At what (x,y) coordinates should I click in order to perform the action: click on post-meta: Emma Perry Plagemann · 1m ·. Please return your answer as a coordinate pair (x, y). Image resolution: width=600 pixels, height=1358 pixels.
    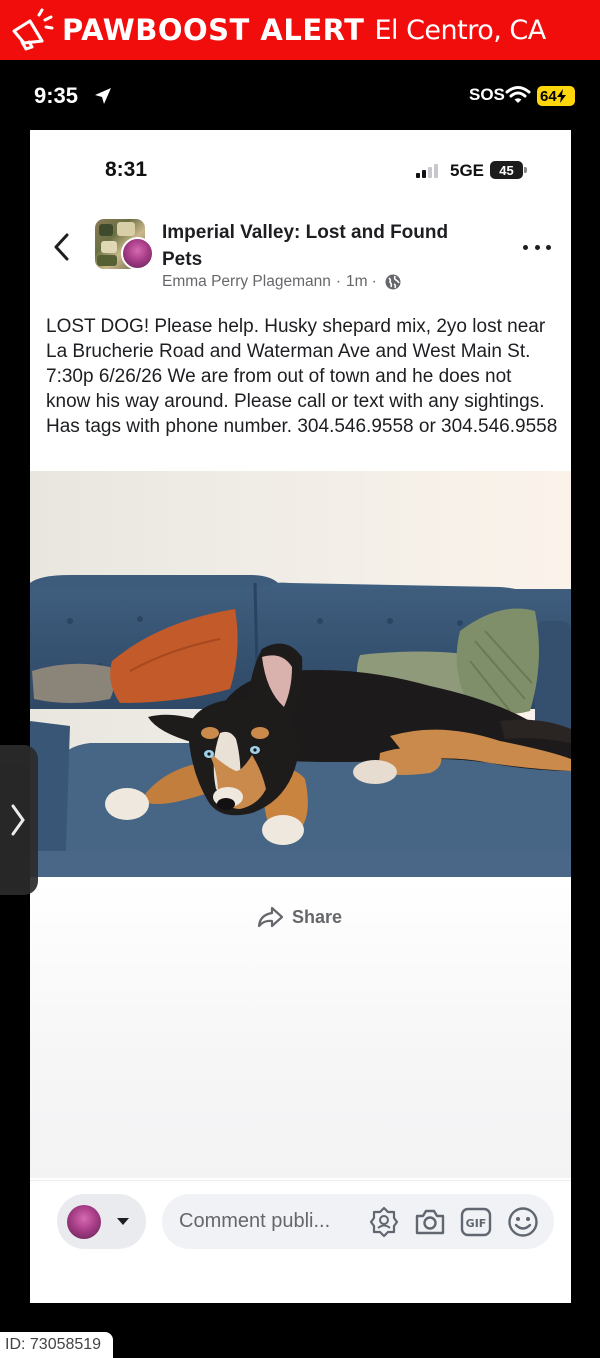
    Looking at the image, I should click on (281, 282).